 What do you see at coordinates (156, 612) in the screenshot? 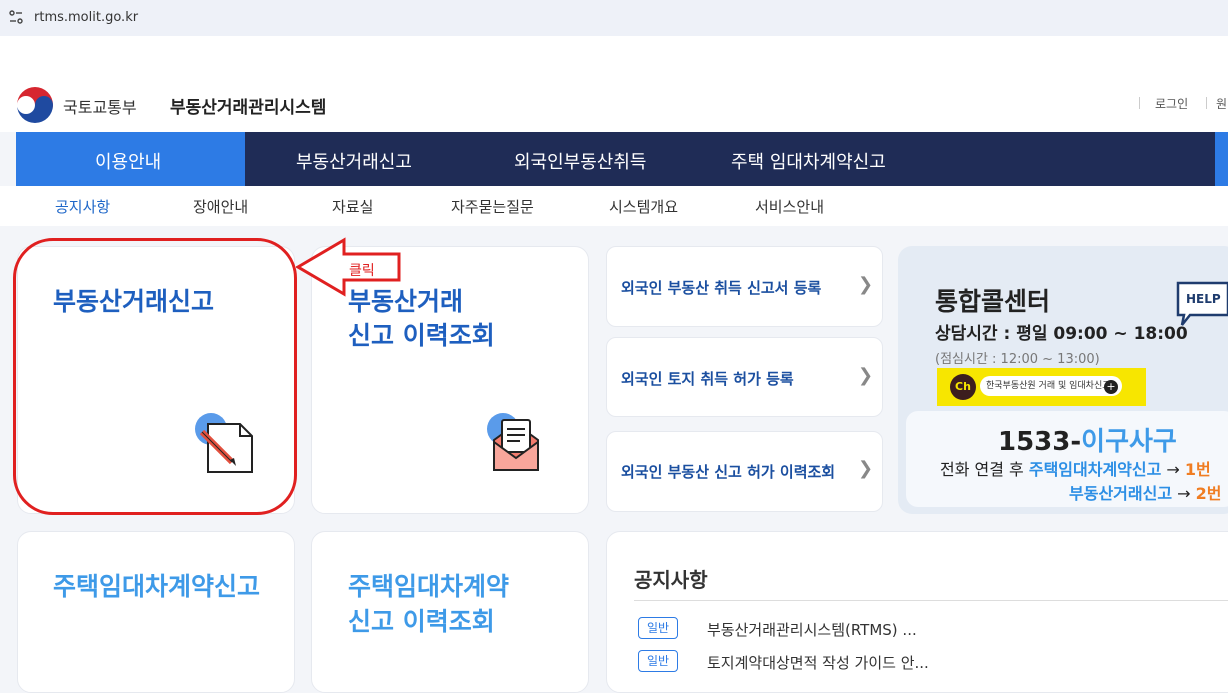
I see `card-rental-report` at bounding box center [156, 612].